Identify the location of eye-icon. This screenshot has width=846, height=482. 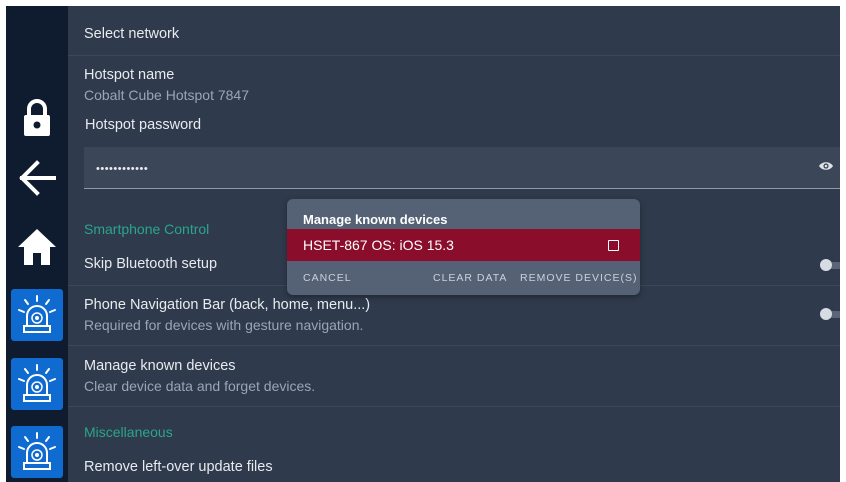
(826, 166).